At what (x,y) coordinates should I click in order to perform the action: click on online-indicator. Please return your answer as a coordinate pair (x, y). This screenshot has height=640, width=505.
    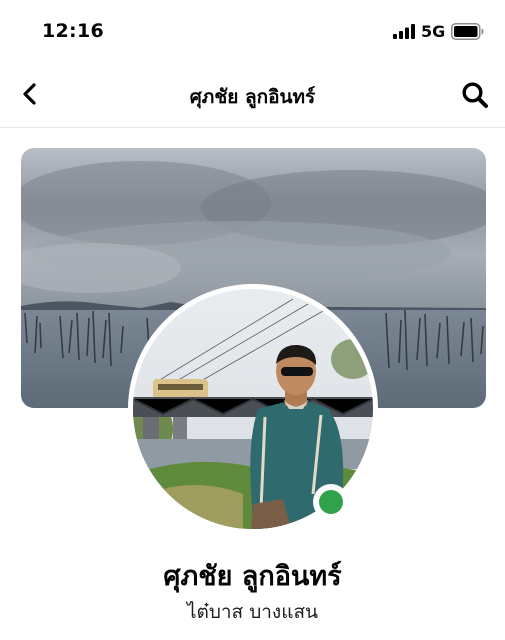
    Looking at the image, I should click on (331, 502).